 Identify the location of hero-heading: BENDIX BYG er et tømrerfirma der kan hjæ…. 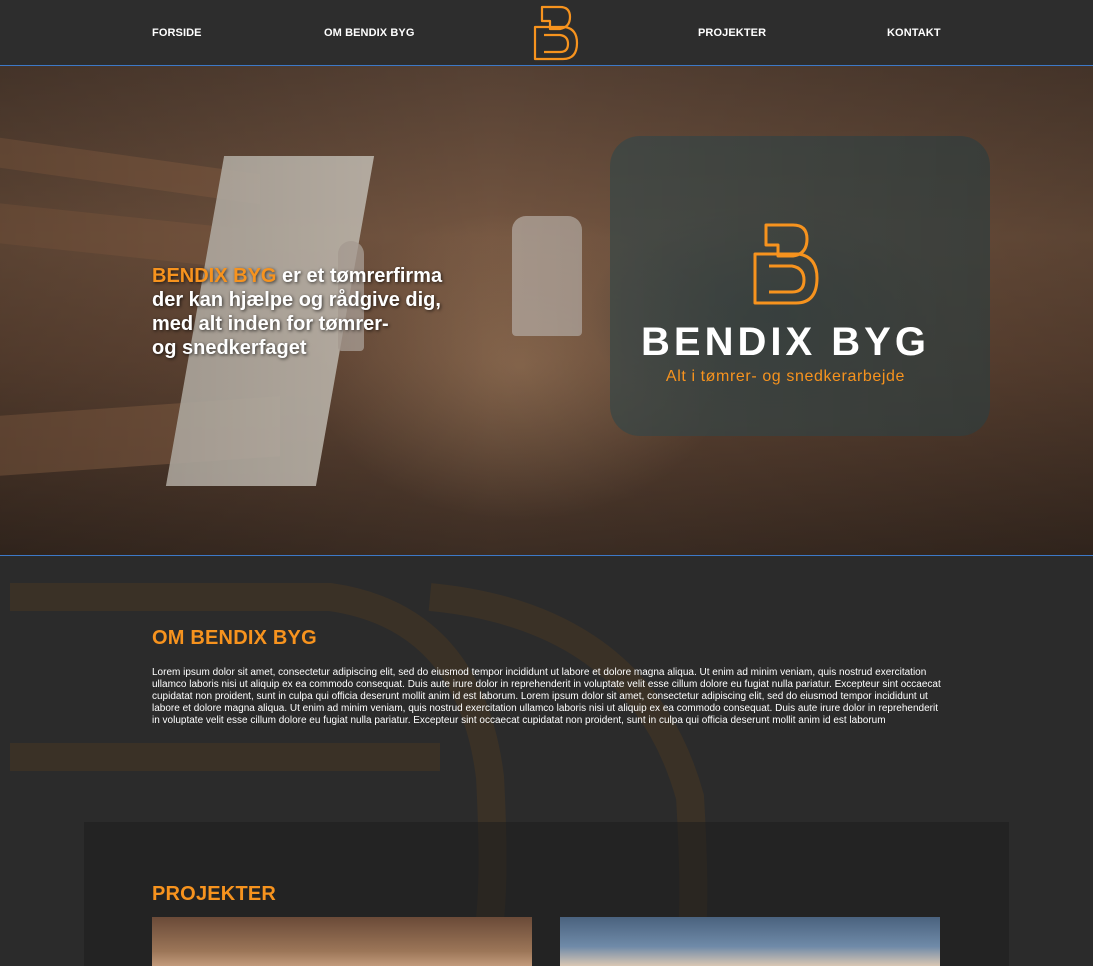
(307, 312).